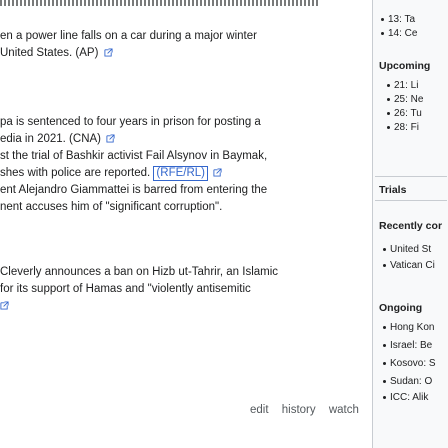 The height and width of the screenshot is (448, 448). Describe the element at coordinates (75, 173) in the screenshot. I see `news-line: shes with police are reported.` at that location.